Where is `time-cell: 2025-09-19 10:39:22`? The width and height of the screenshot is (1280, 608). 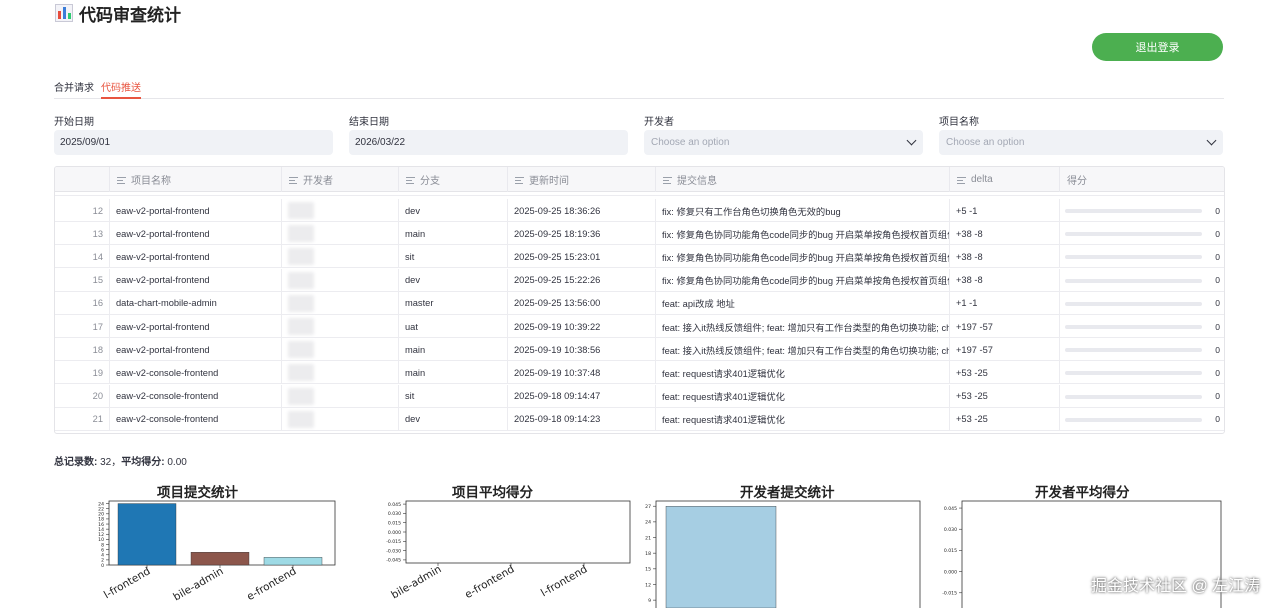
time-cell: 2025-09-19 10:39:22 is located at coordinates (581, 326).